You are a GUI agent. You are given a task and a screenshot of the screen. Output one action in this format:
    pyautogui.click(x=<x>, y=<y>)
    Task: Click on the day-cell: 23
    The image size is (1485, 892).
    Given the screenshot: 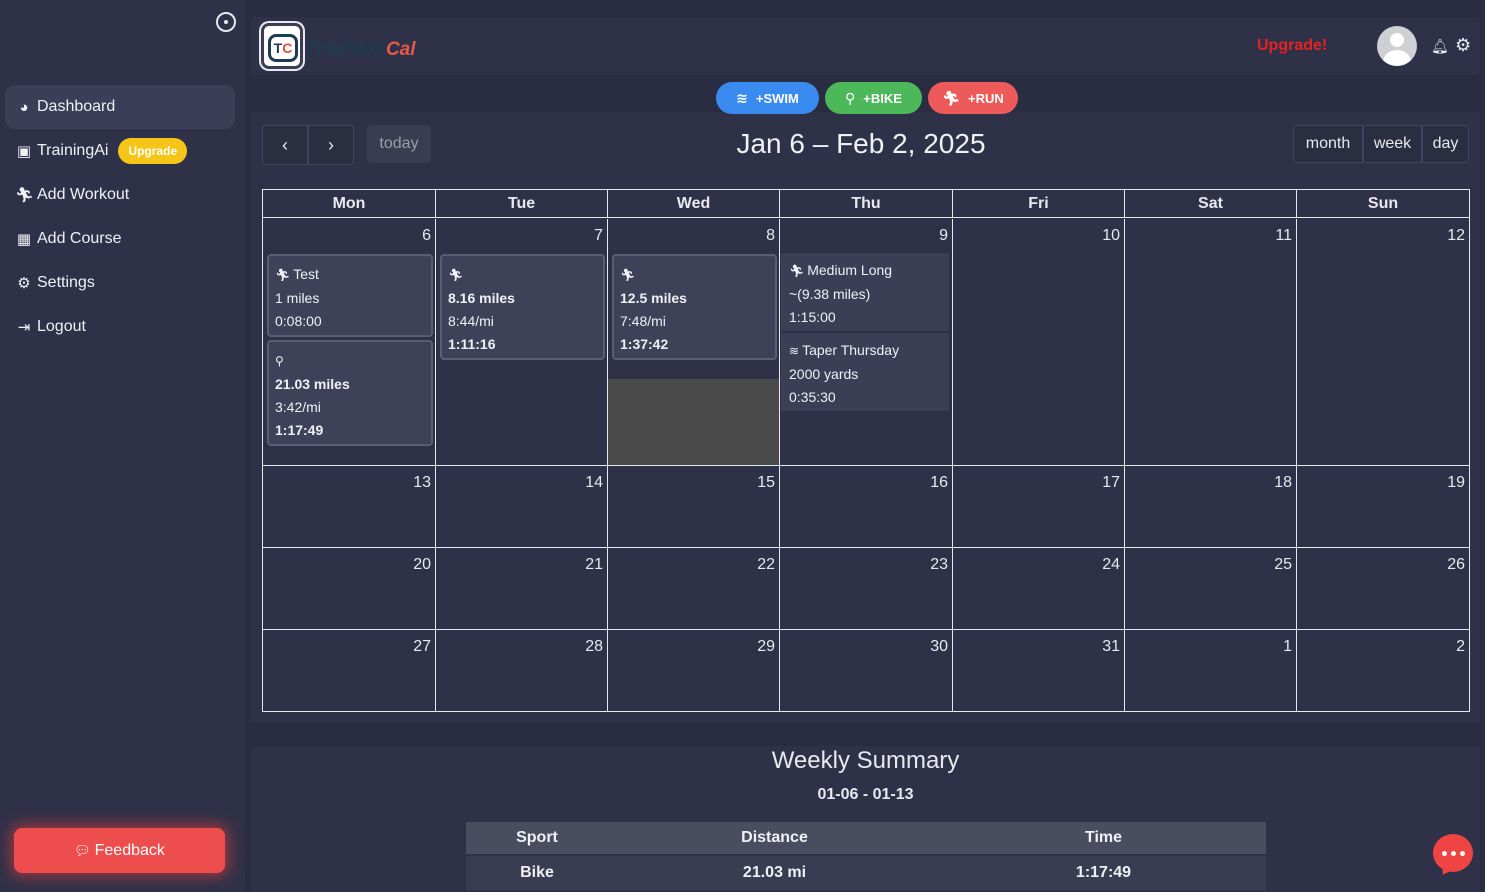 What is the action you would take?
    pyautogui.click(x=866, y=588)
    